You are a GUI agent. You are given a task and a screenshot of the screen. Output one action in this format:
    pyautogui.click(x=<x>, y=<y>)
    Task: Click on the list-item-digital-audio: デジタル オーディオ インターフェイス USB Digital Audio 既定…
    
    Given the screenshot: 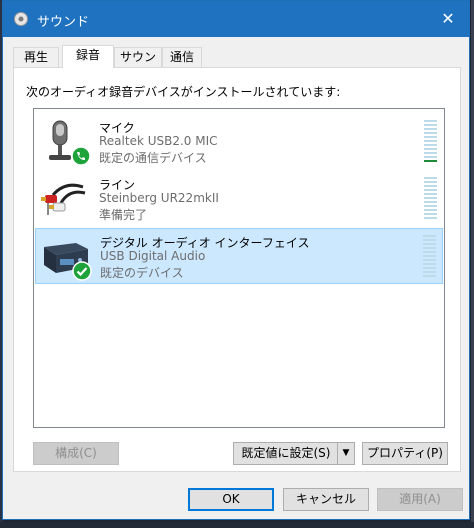 What is the action you would take?
    pyautogui.click(x=239, y=256)
    